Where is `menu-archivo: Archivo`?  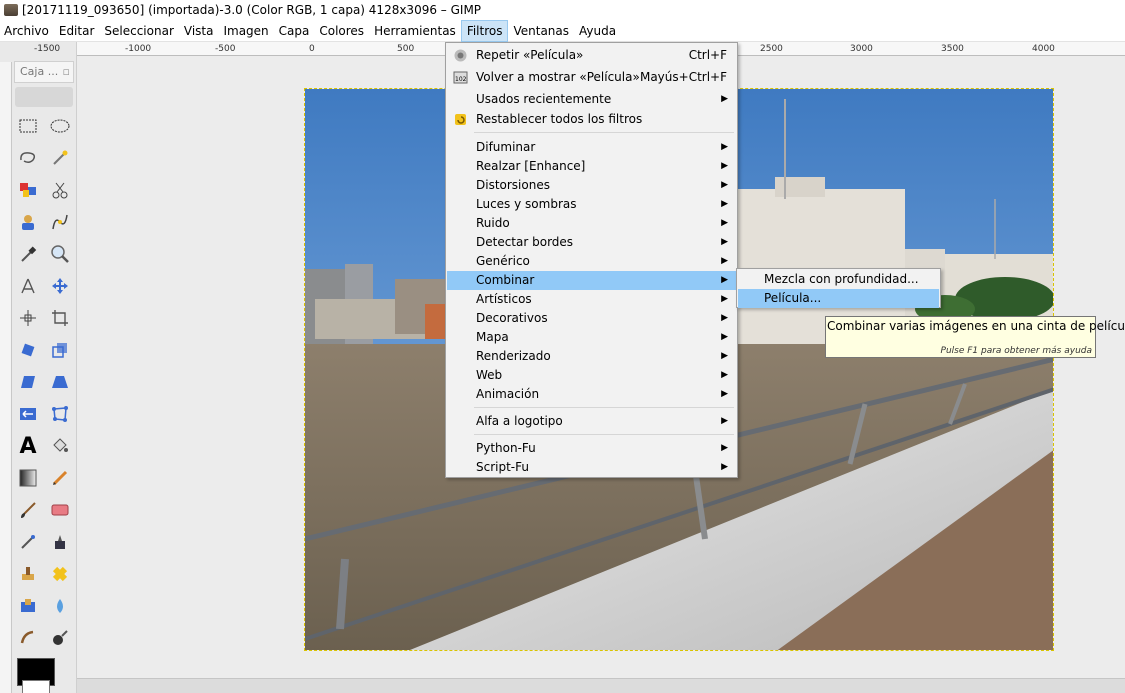 menu-archivo: Archivo is located at coordinates (27, 31).